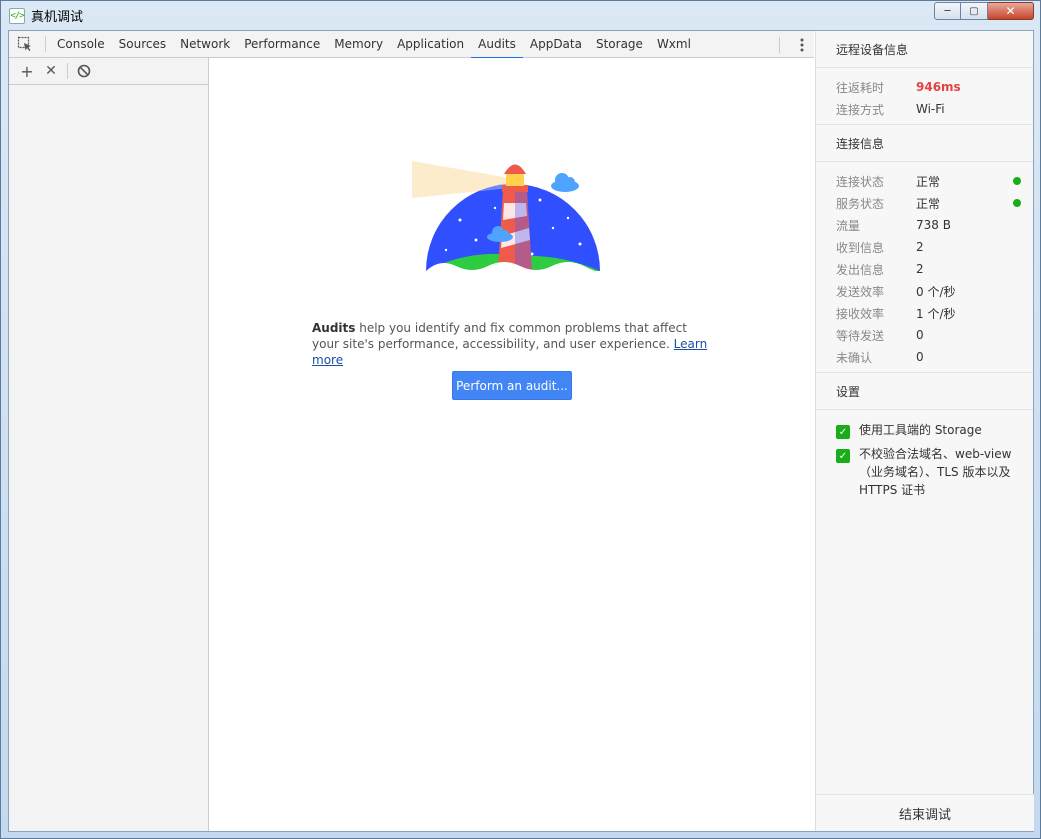 The width and height of the screenshot is (1041, 839). I want to click on tab-wxml: Wxml, so click(674, 44).